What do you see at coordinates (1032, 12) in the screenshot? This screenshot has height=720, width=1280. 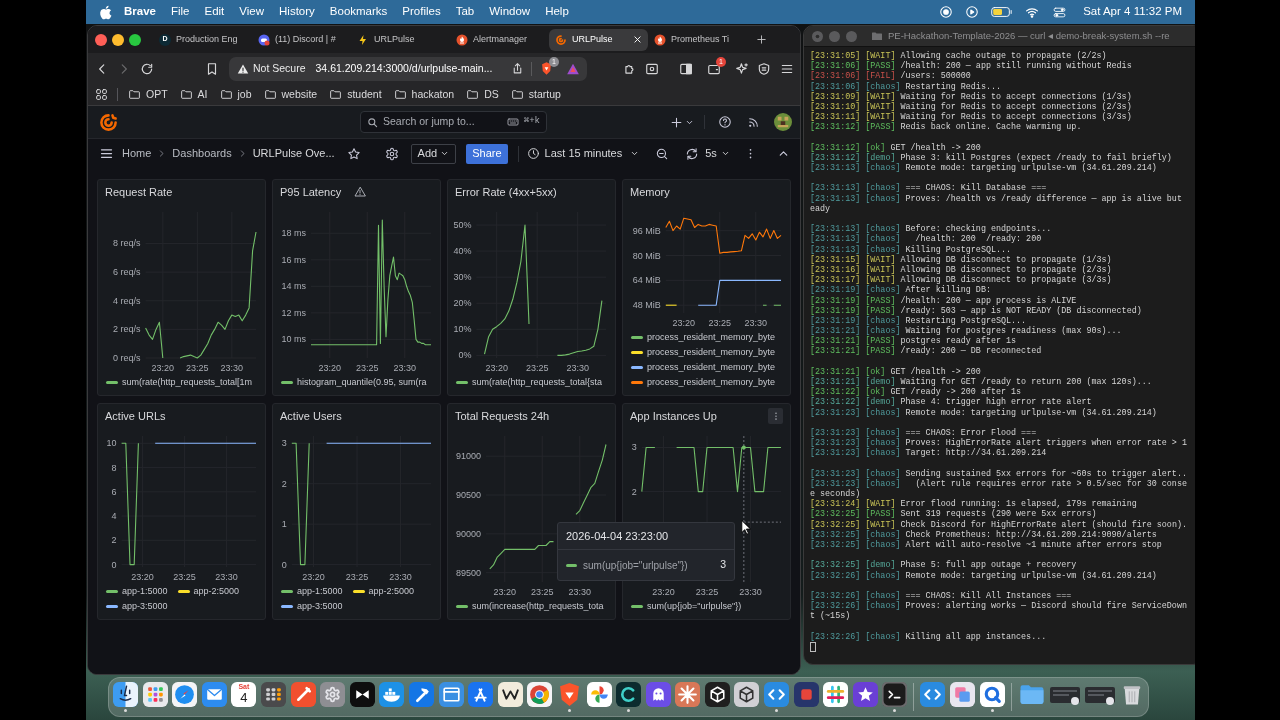 I see `wifi-icon` at bounding box center [1032, 12].